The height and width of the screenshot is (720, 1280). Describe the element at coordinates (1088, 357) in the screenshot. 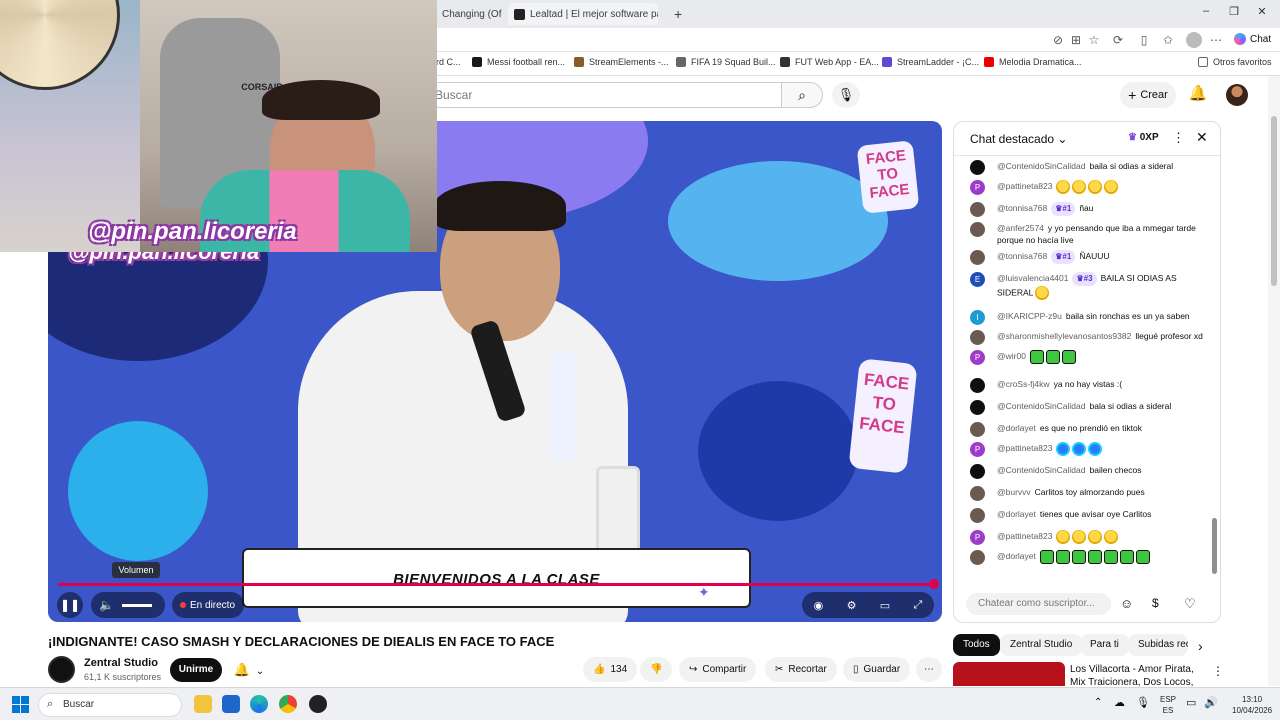

I see `chat-message: P @wir00` at that location.